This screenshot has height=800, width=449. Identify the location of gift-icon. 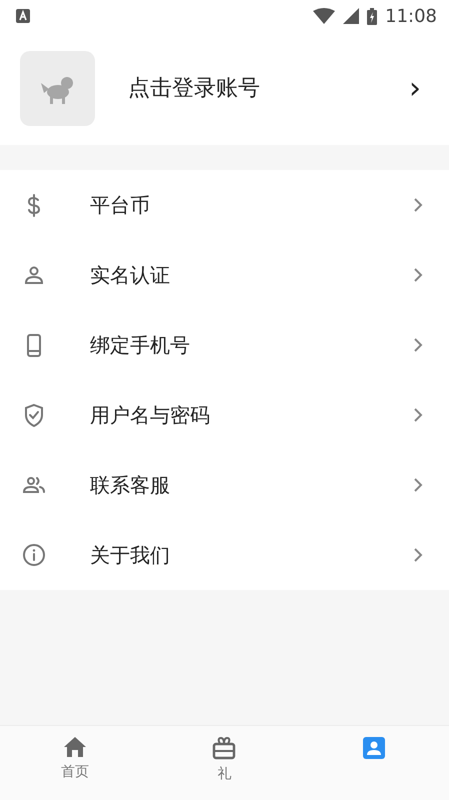
(224, 748).